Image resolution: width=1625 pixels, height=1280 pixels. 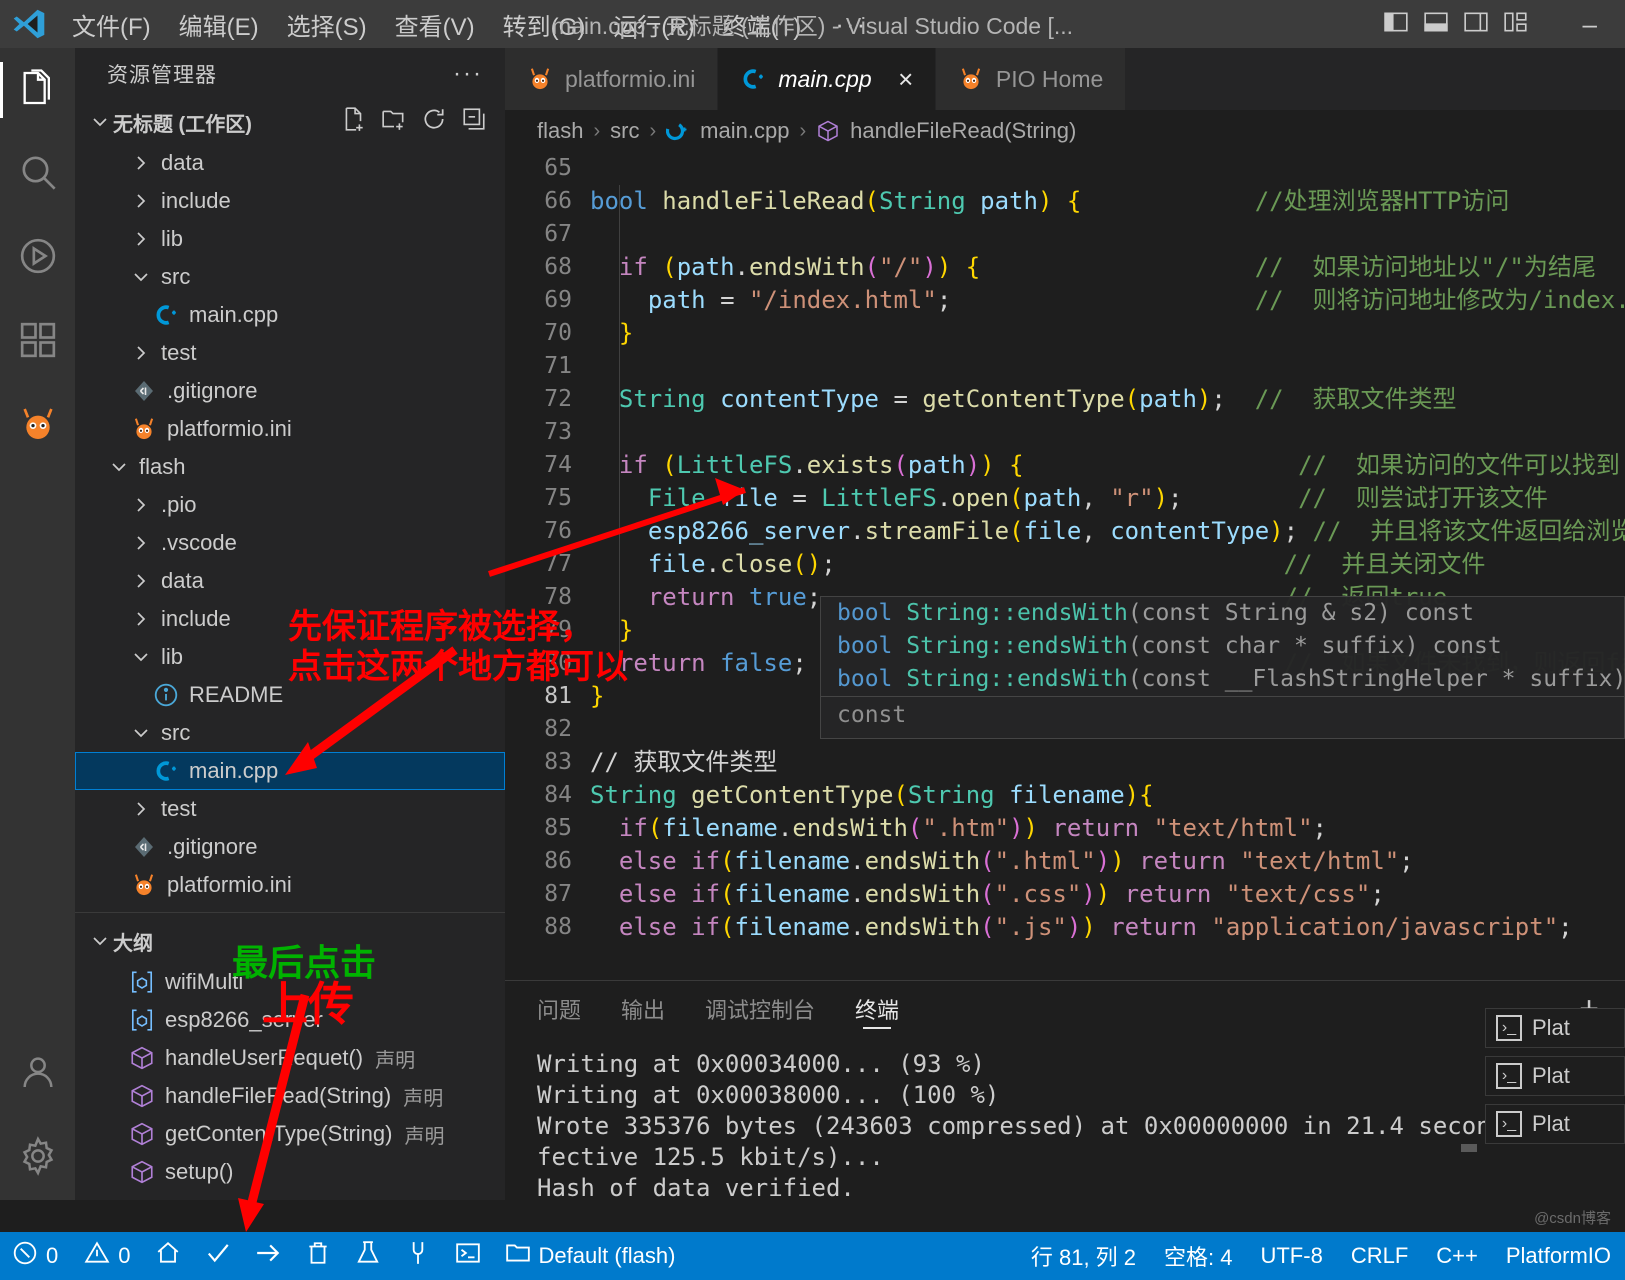 I want to click on status-cursor-position: 行 81, 列 2, so click(x=1083, y=1256).